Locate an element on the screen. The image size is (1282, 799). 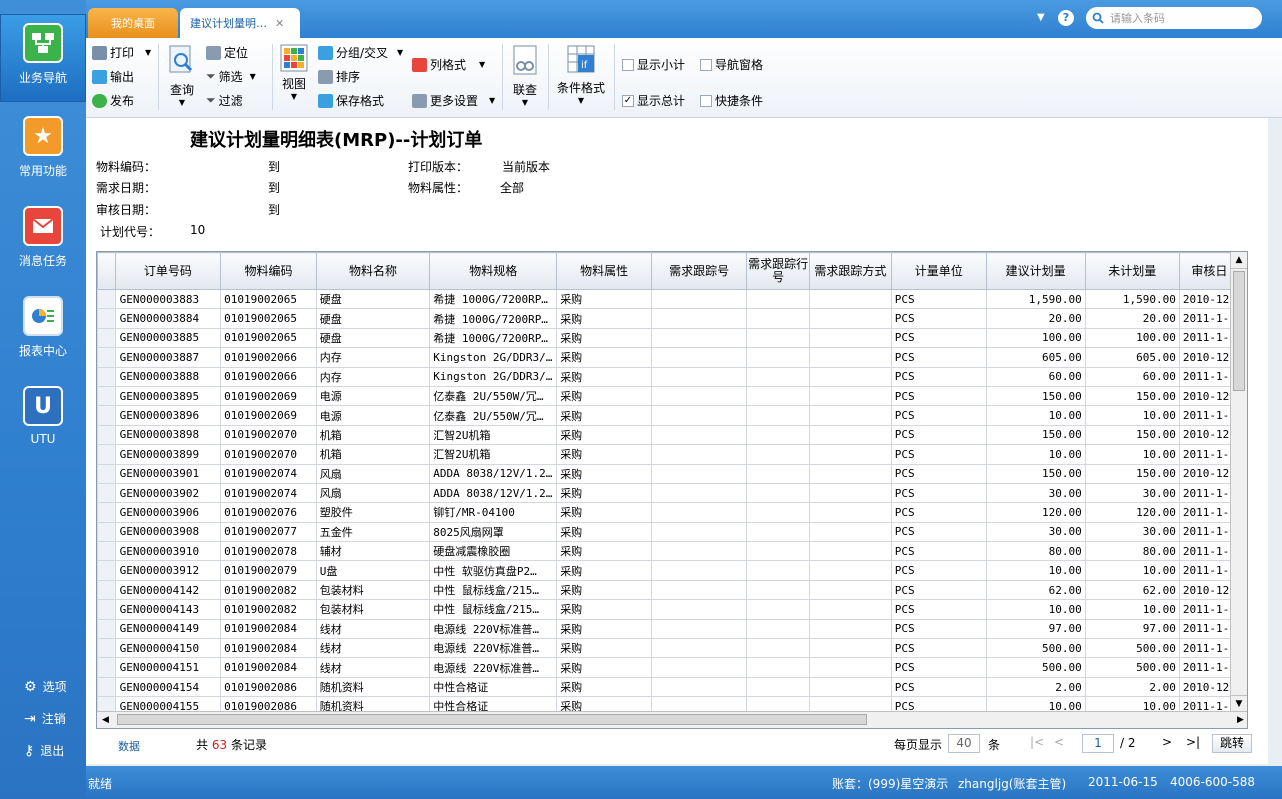
table-cell: 01019002069 is located at coordinates (268, 415).